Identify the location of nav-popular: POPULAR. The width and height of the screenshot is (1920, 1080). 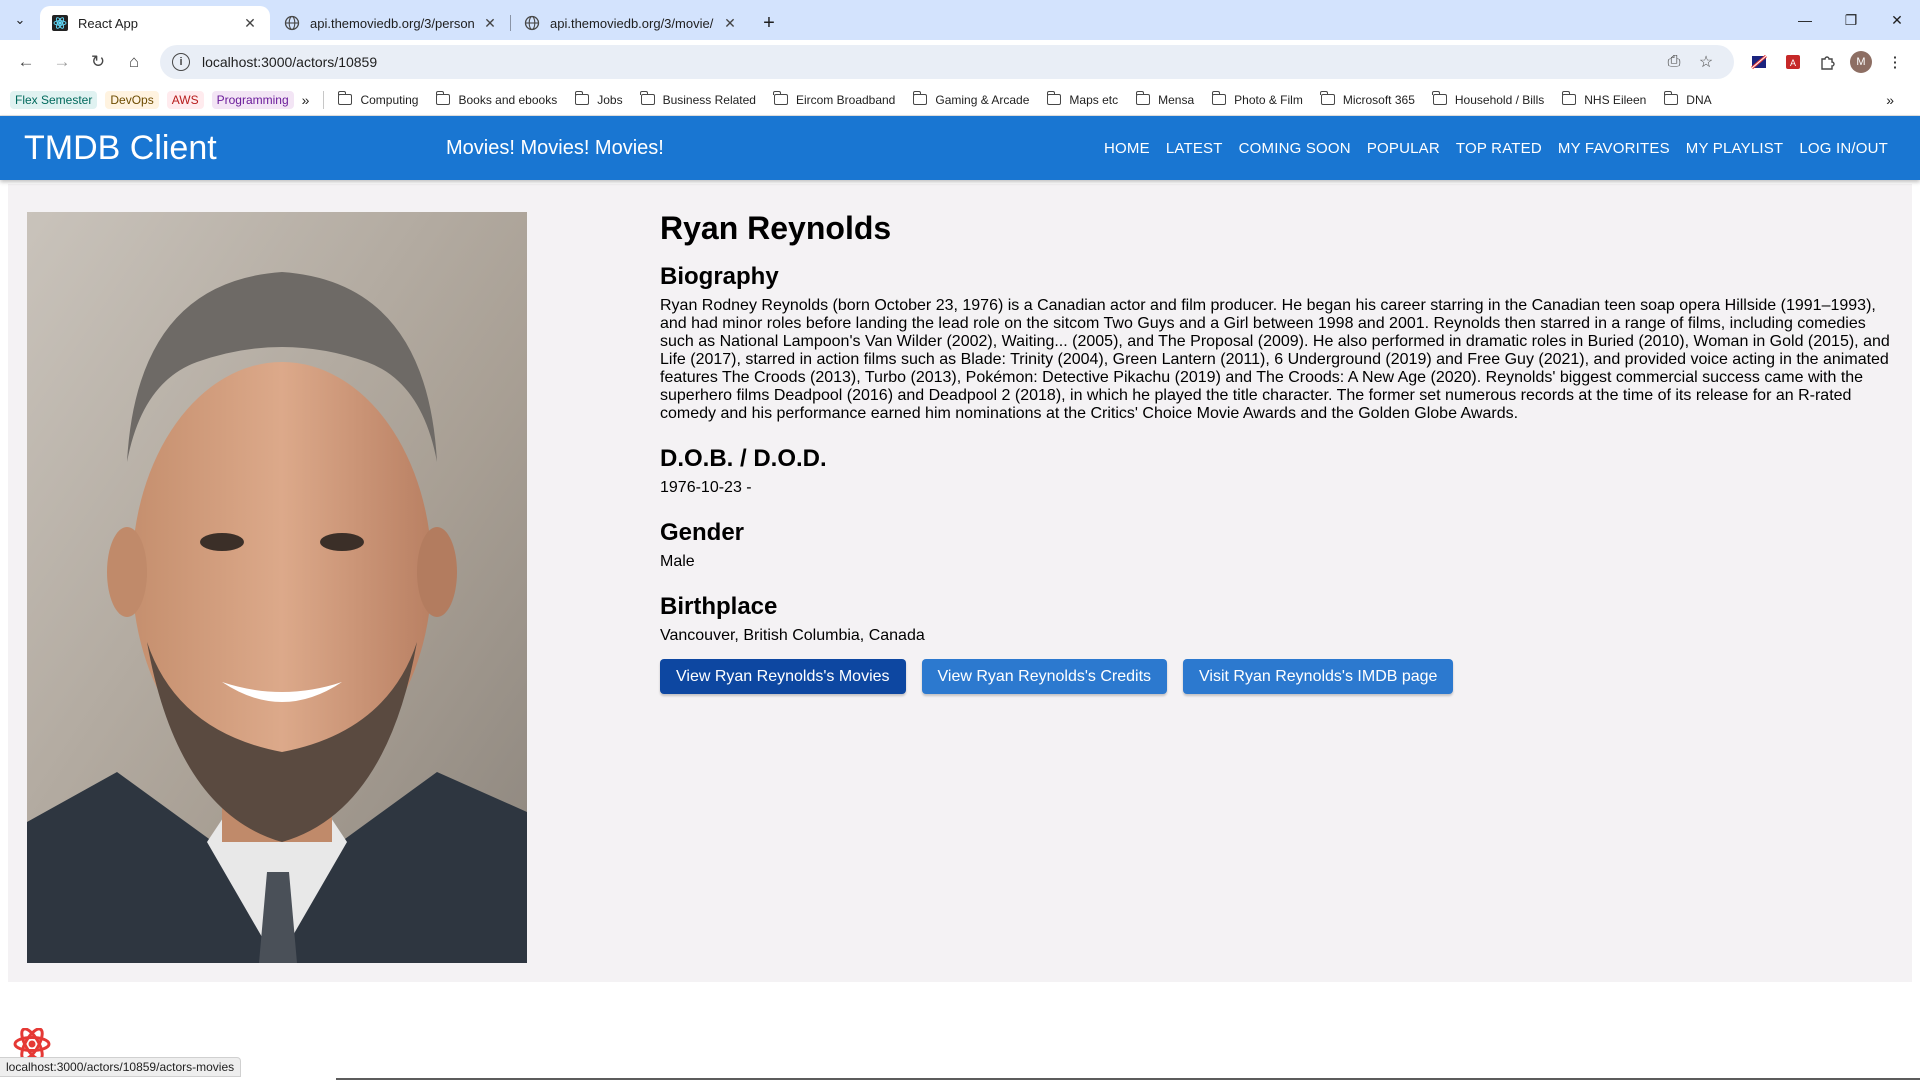
(1403, 148).